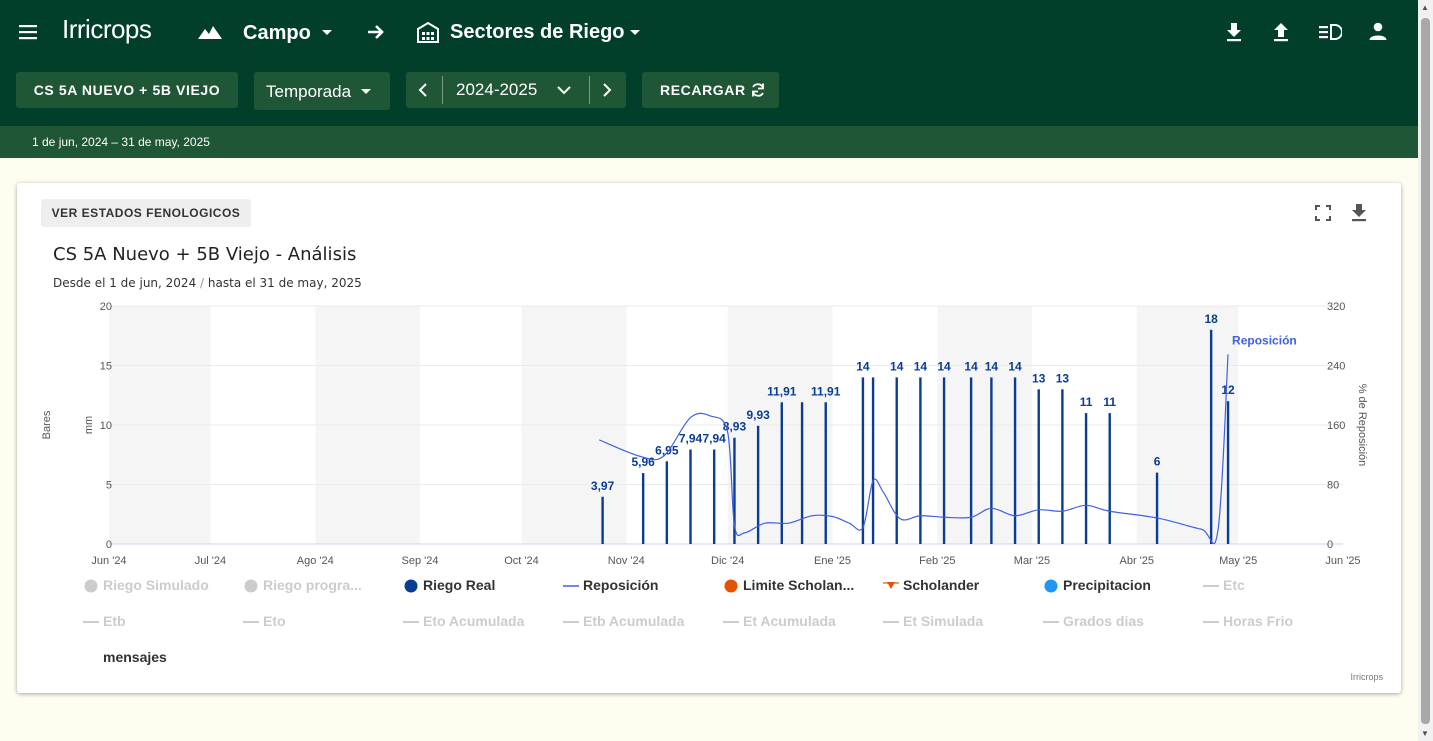  I want to click on x-tick-label: Feb '25, so click(937, 561).